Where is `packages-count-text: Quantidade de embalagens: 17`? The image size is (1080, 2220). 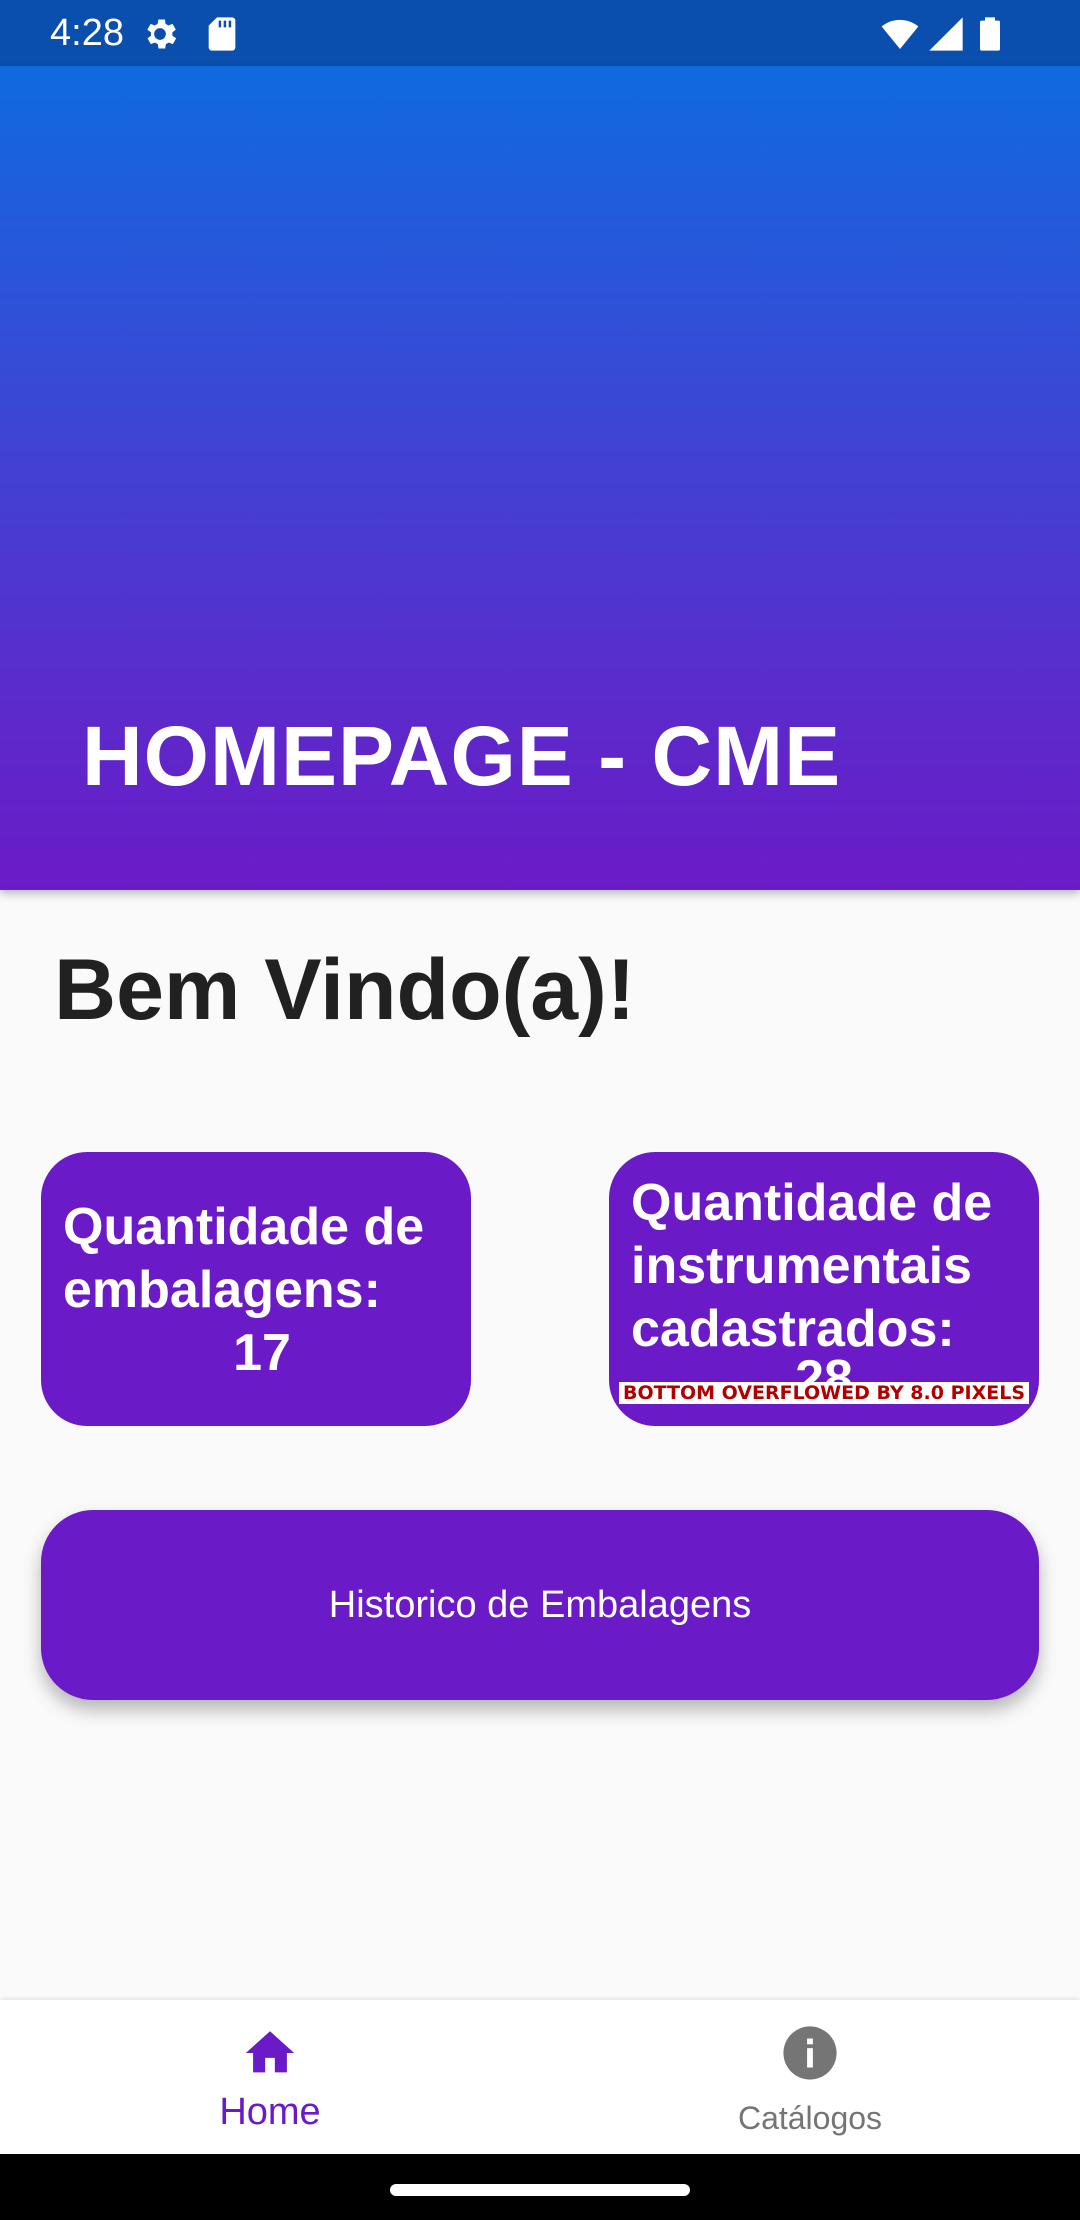 packages-count-text: Quantidade de embalagens: 17 is located at coordinates (262, 1290).